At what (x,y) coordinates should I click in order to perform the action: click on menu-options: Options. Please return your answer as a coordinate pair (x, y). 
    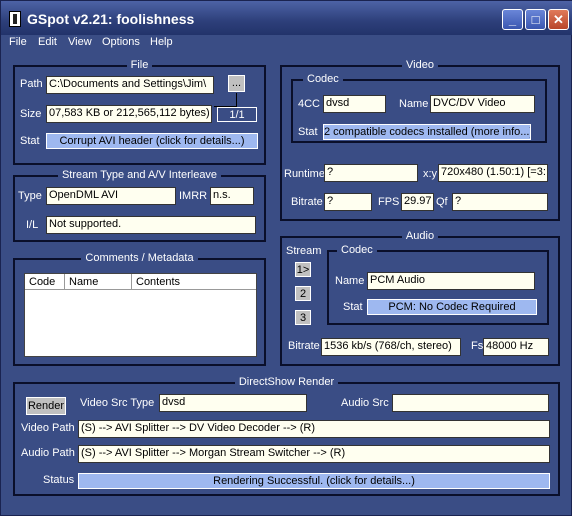
    Looking at the image, I should click on (121, 42).